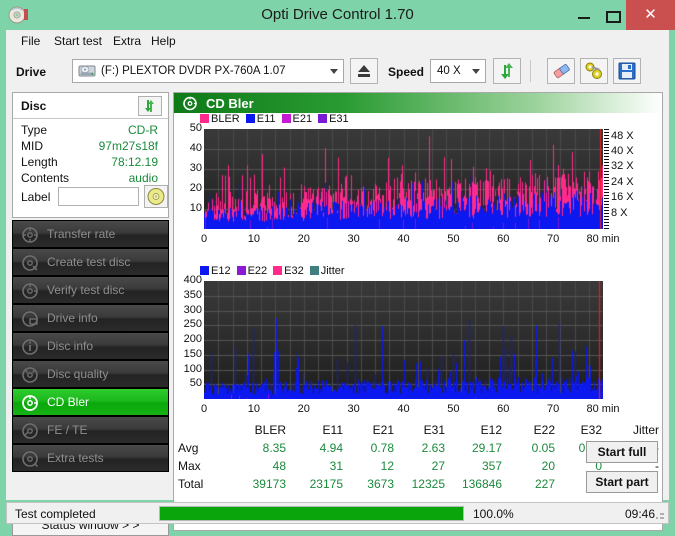  What do you see at coordinates (78, 41) in the screenshot?
I see `menu-start-test: Start test` at bounding box center [78, 41].